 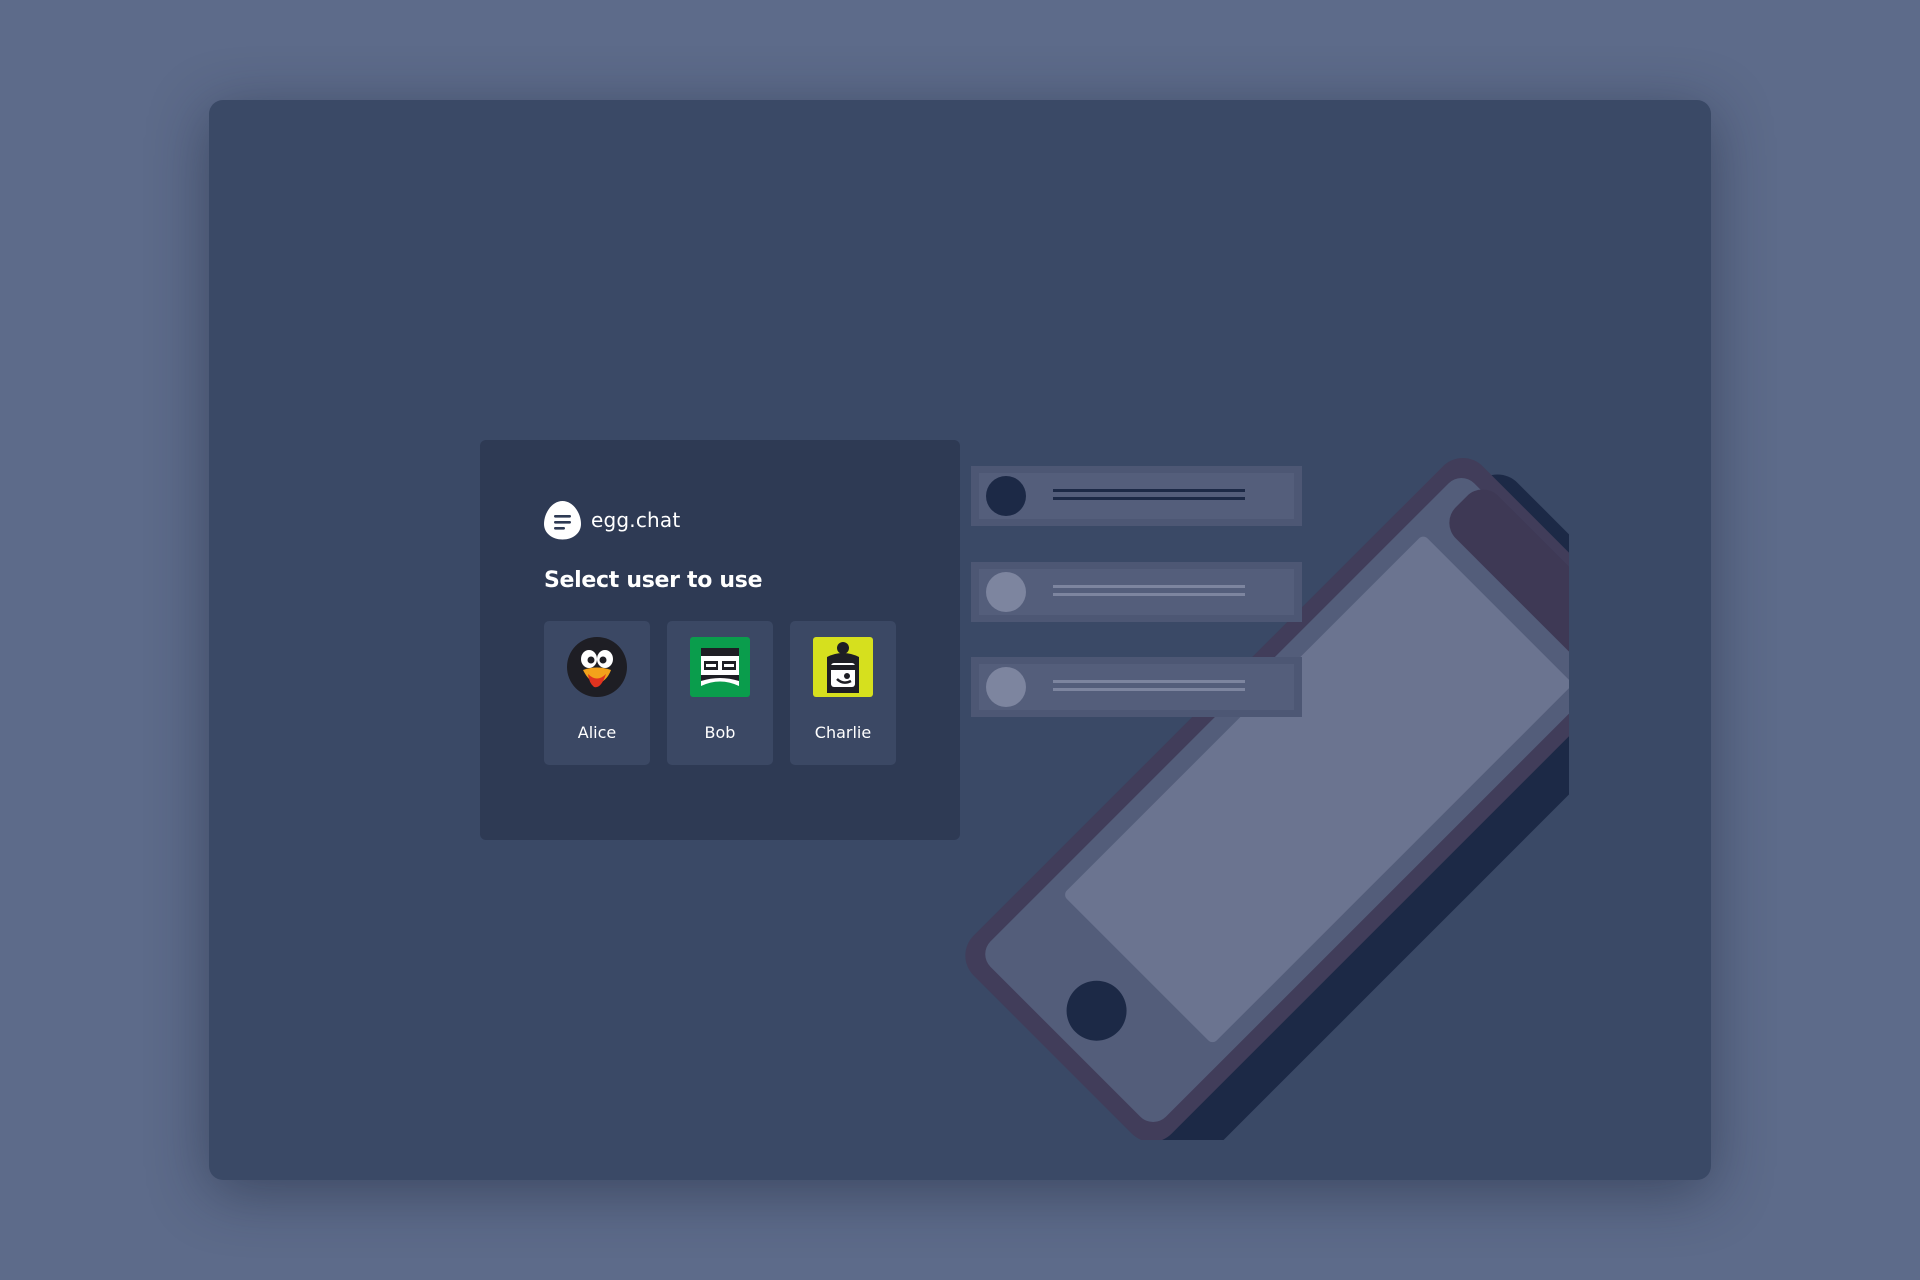 I want to click on robot-avatar-icon, so click(x=720, y=667).